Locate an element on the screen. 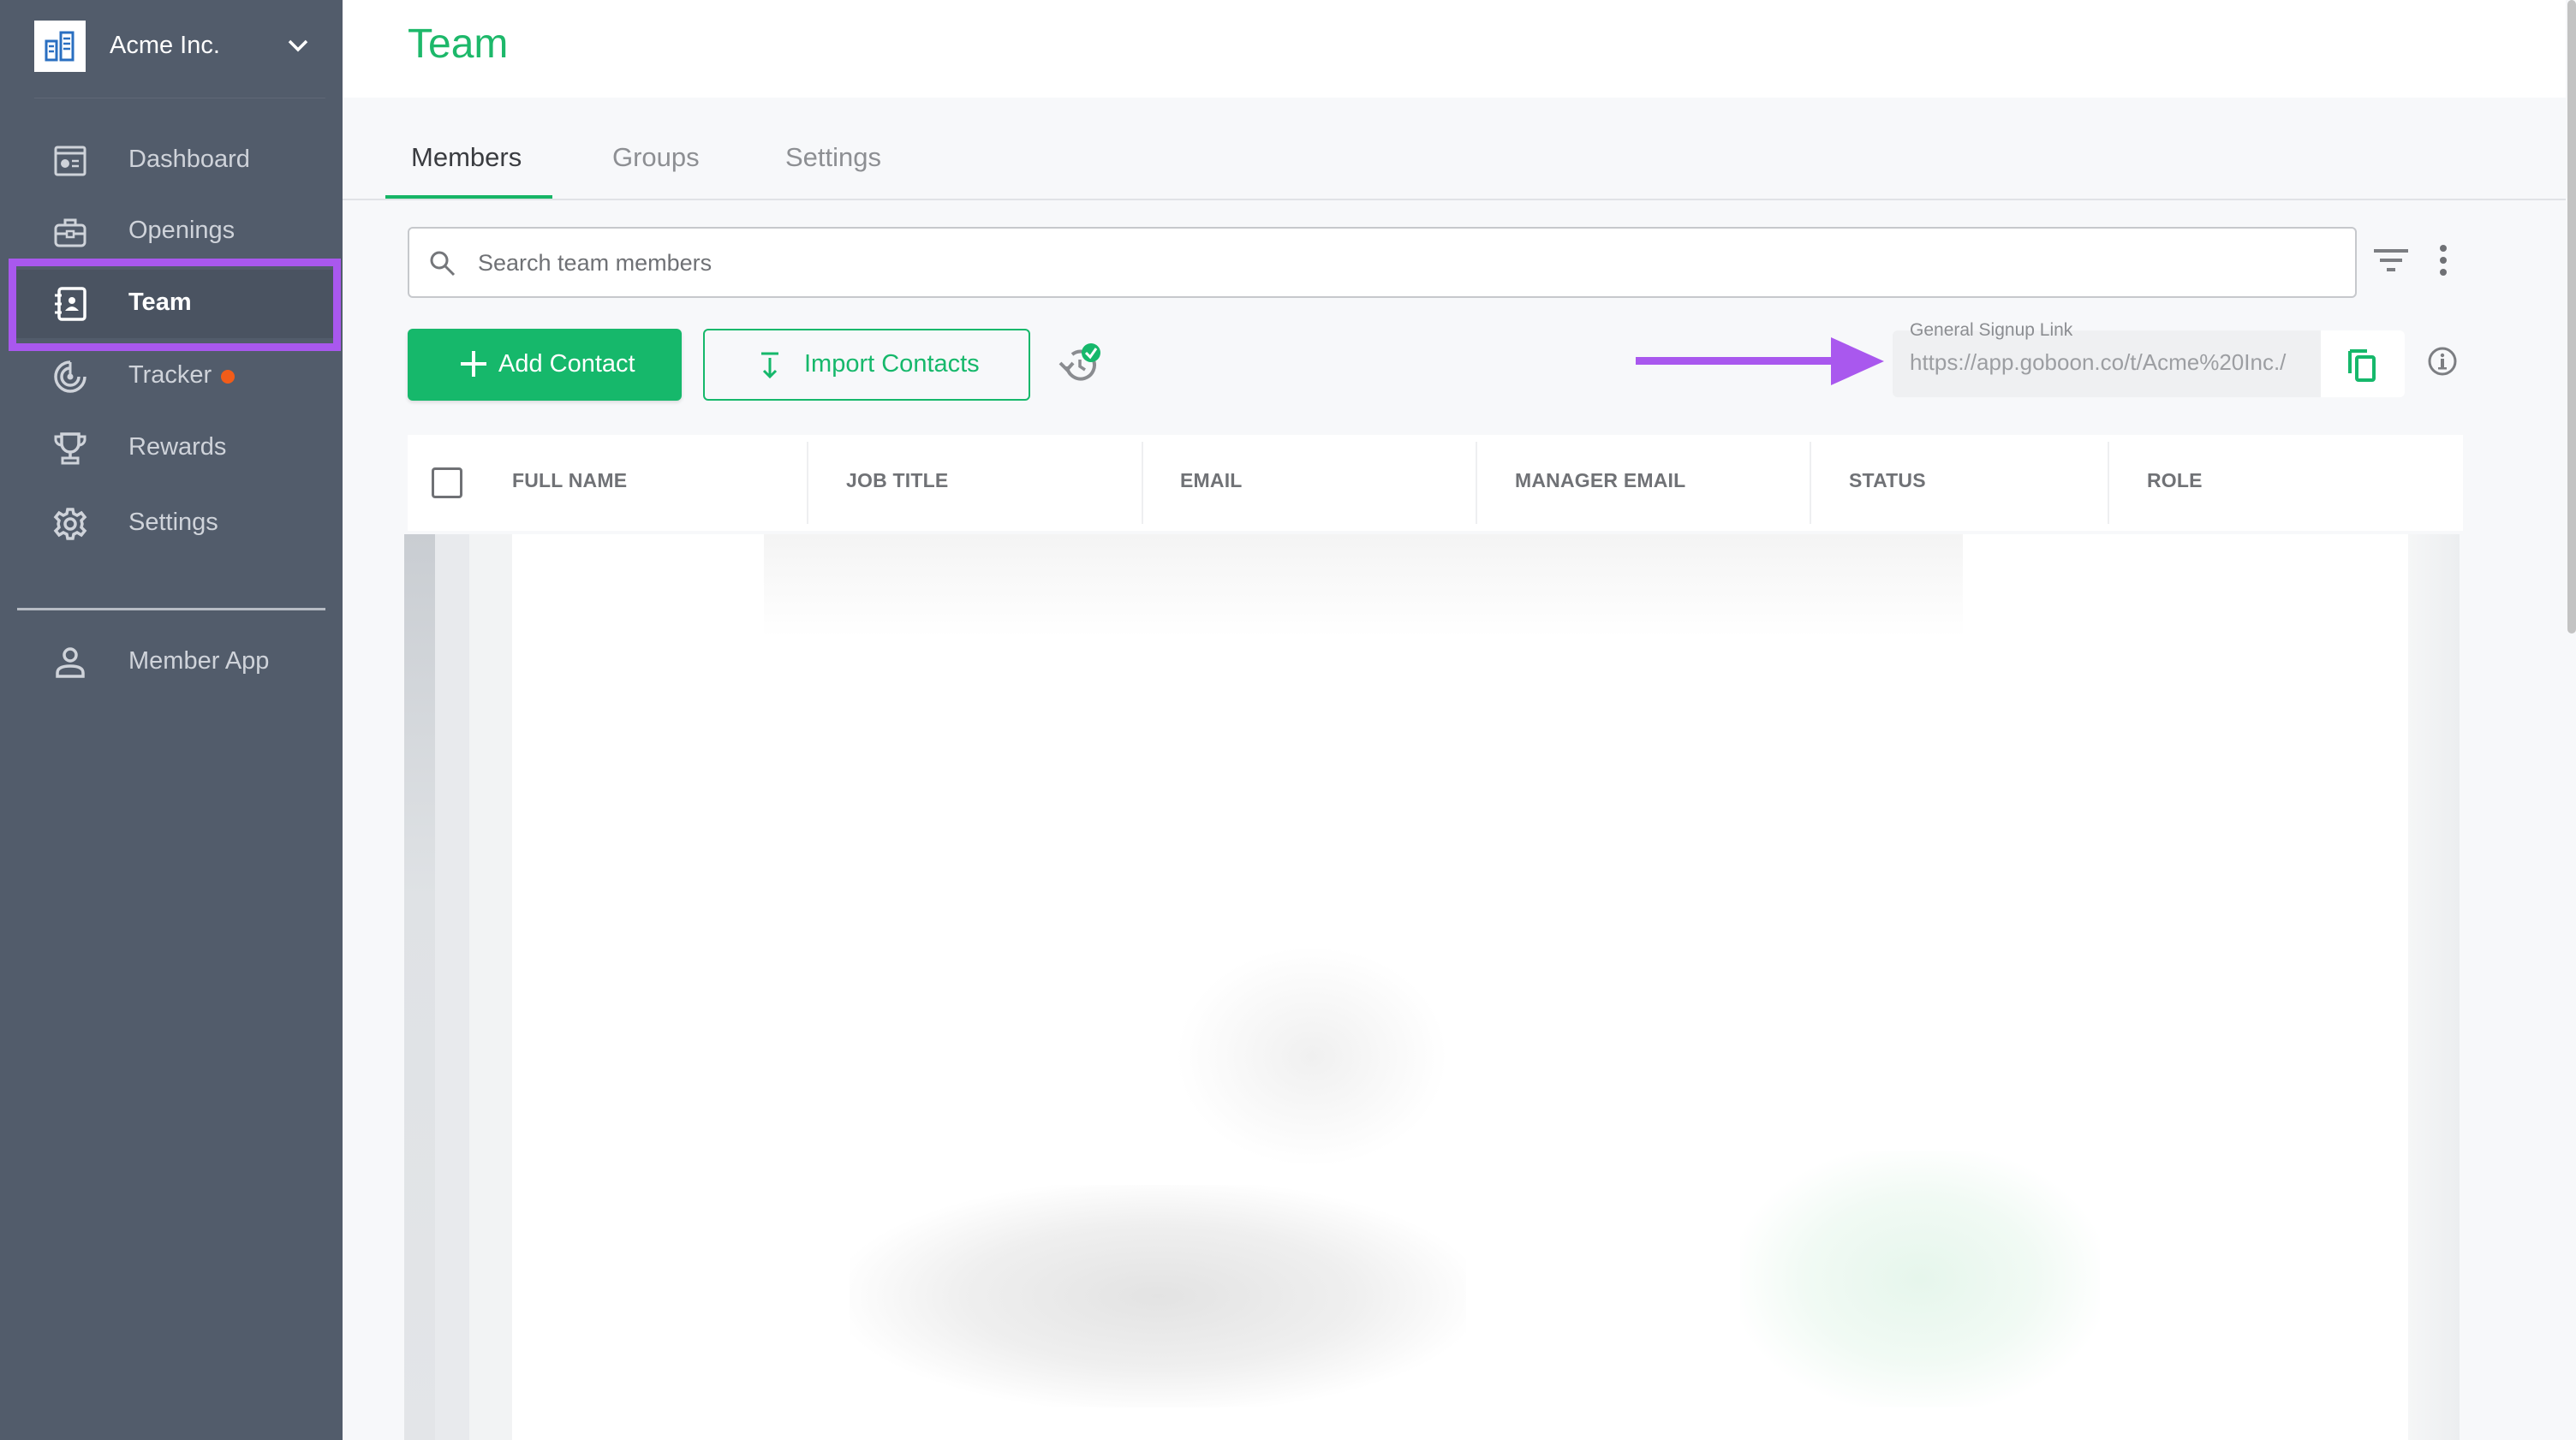 Image resolution: width=2576 pixels, height=1440 pixels. column-header-email: EMAIL is located at coordinates (1211, 480).